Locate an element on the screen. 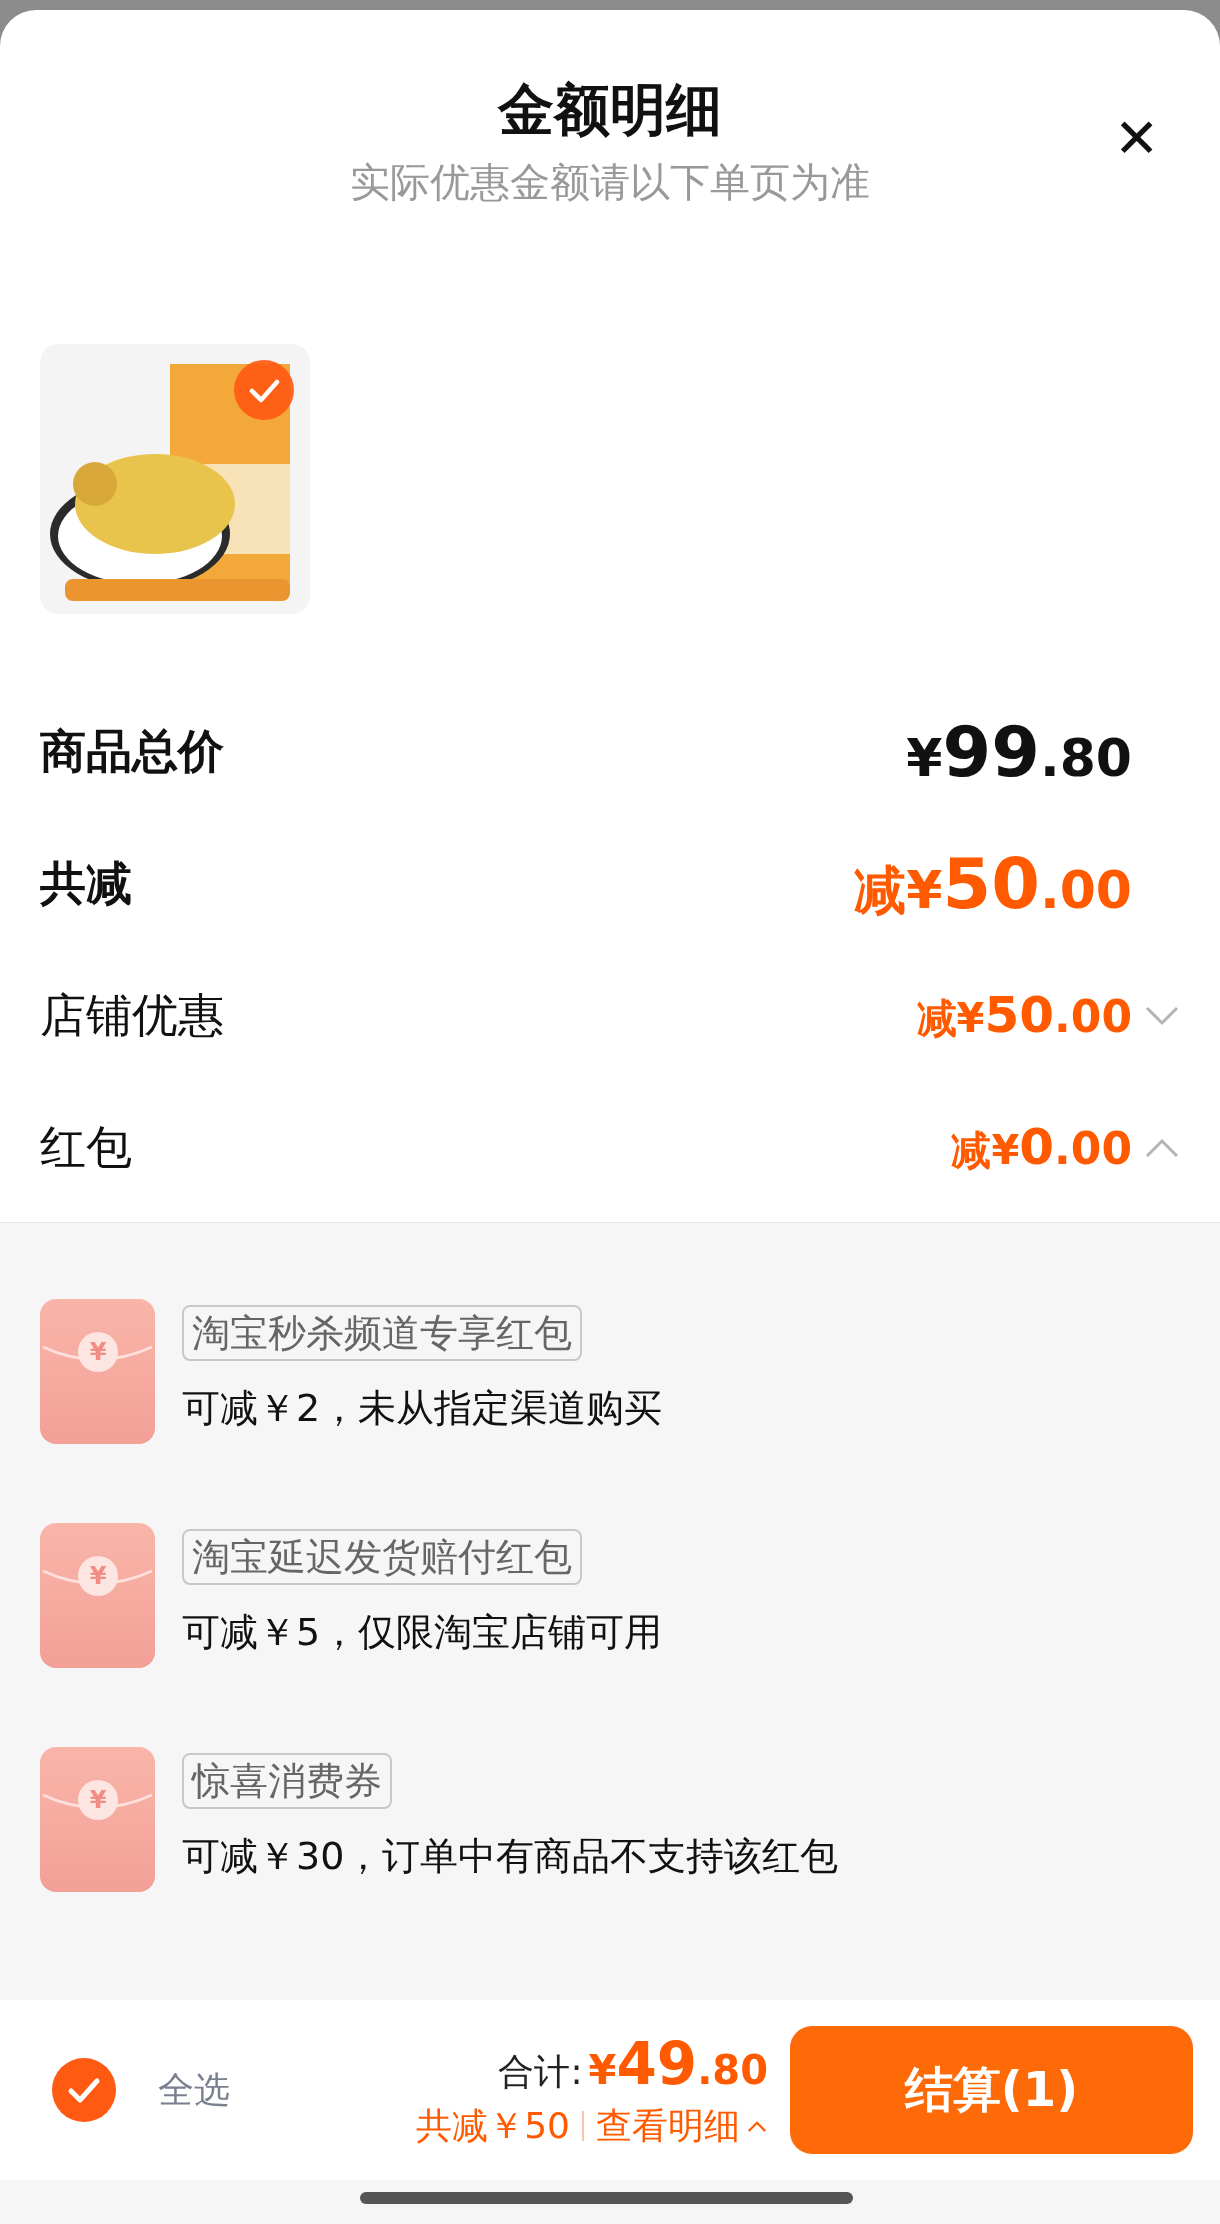 The height and width of the screenshot is (2224, 1220). amount-value: 减¥0.00 is located at coordinates (1041, 1148).